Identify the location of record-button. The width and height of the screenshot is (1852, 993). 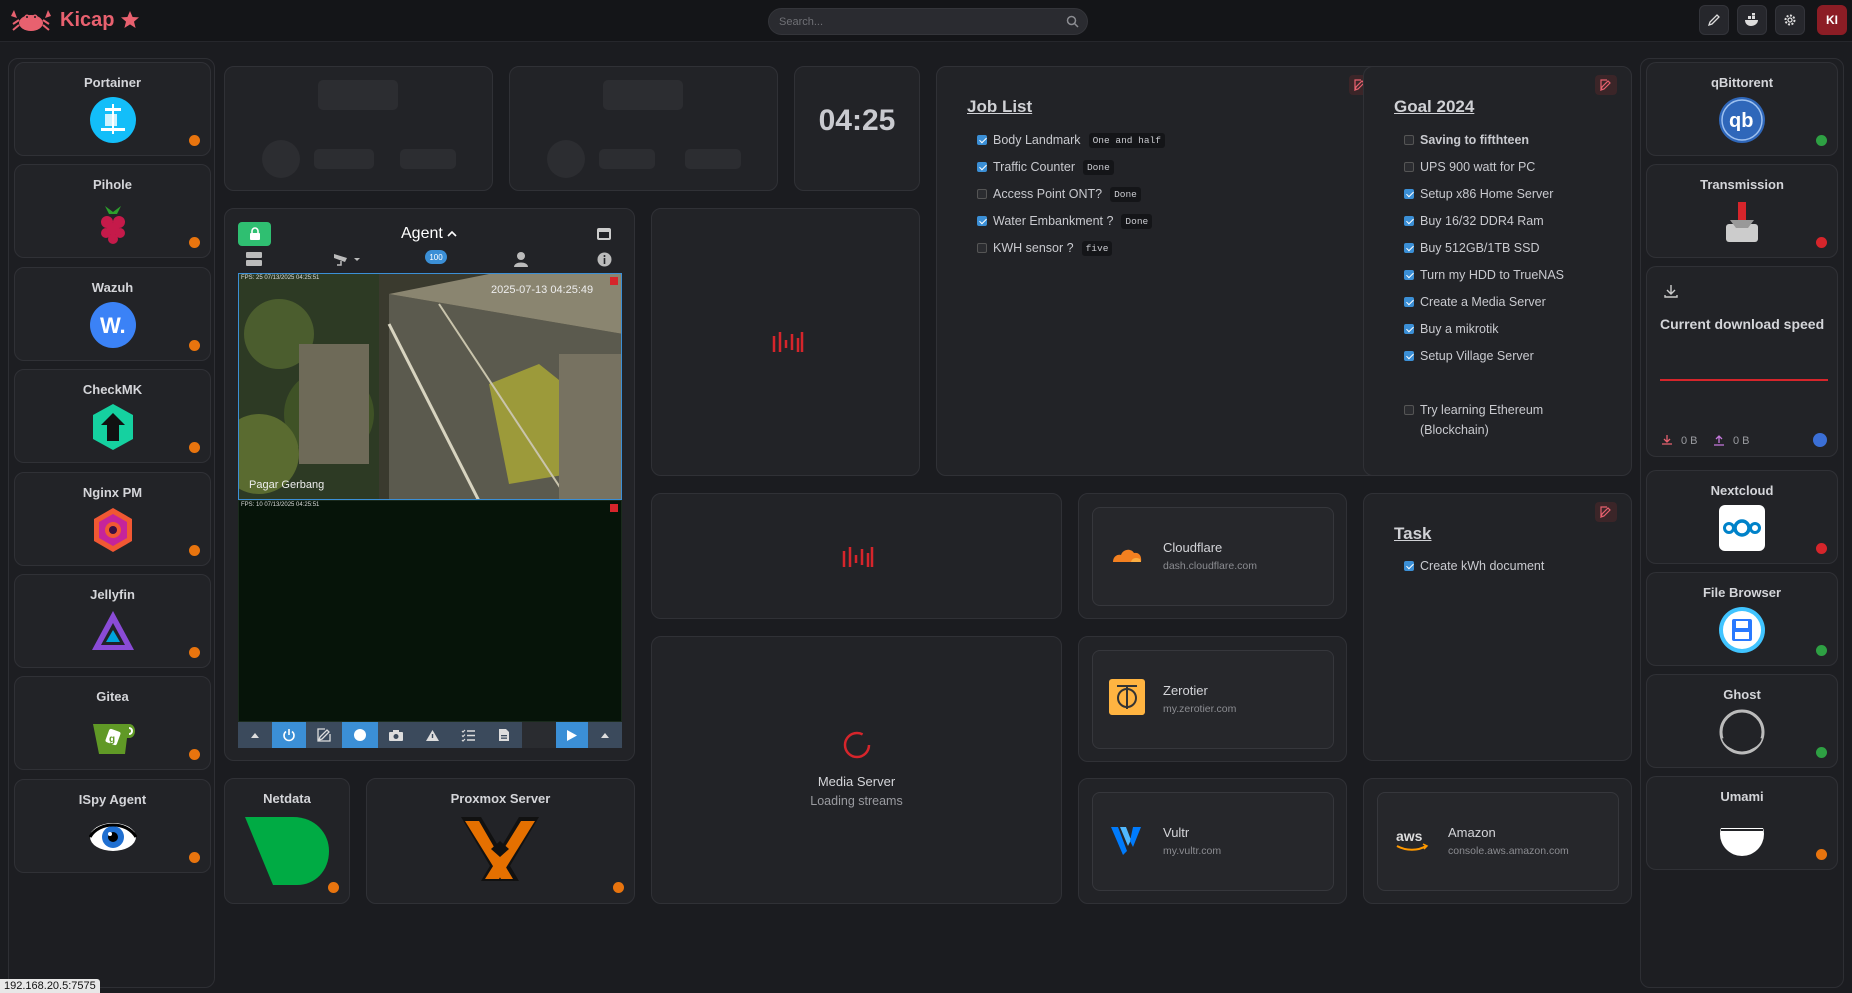
(360, 735).